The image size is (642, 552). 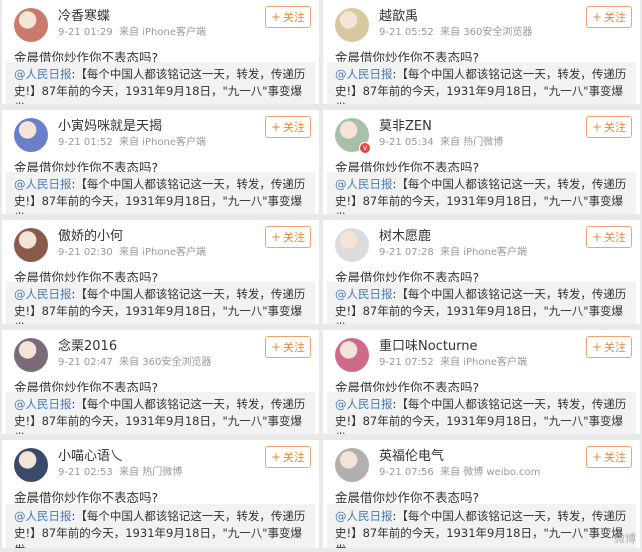 I want to click on post-time: 9-21 02:53, so click(x=85, y=472).